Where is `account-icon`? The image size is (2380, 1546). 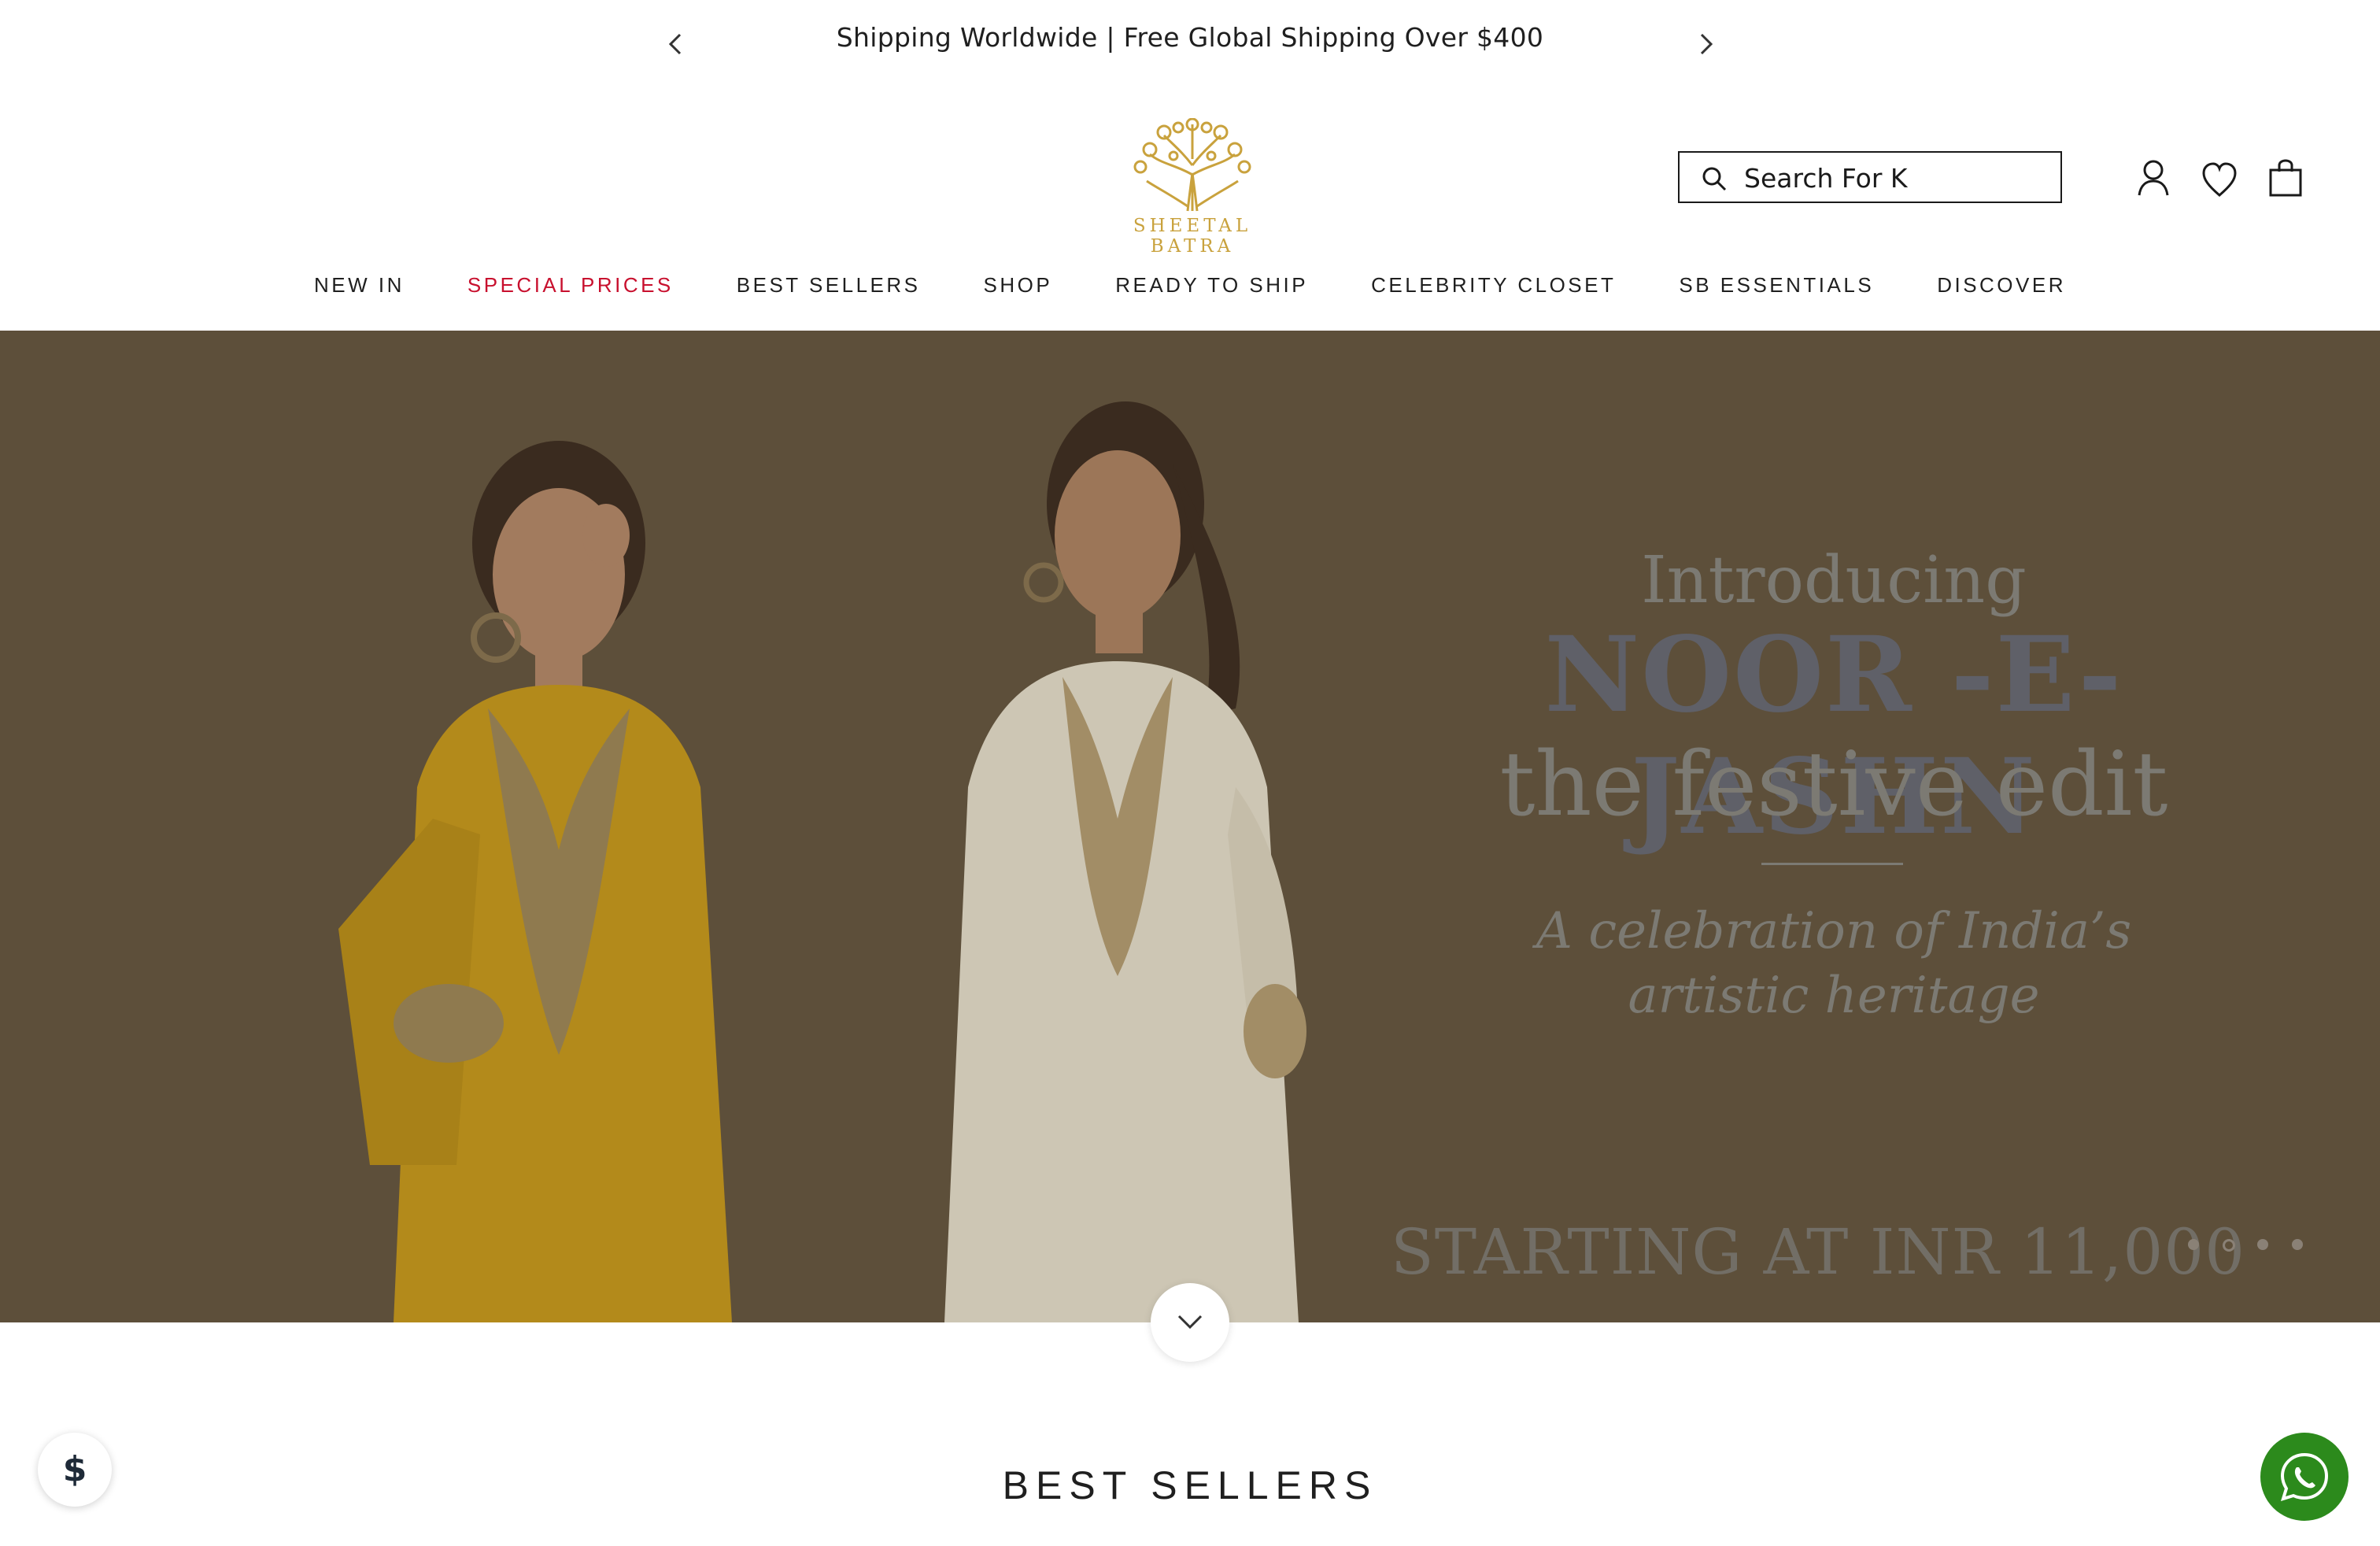 account-icon is located at coordinates (2153, 178).